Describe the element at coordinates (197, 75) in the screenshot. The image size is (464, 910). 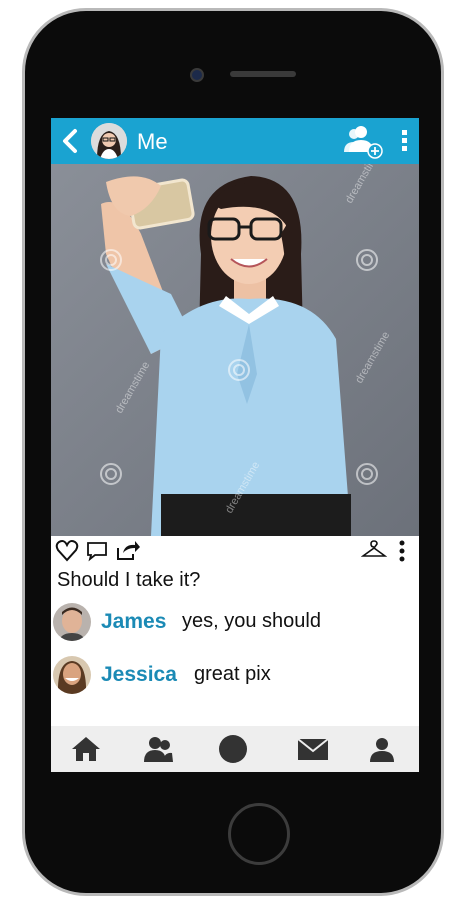
I see `front-camera` at that location.